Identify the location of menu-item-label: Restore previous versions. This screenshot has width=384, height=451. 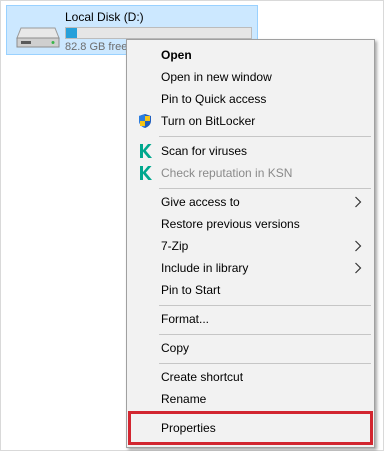
(230, 224).